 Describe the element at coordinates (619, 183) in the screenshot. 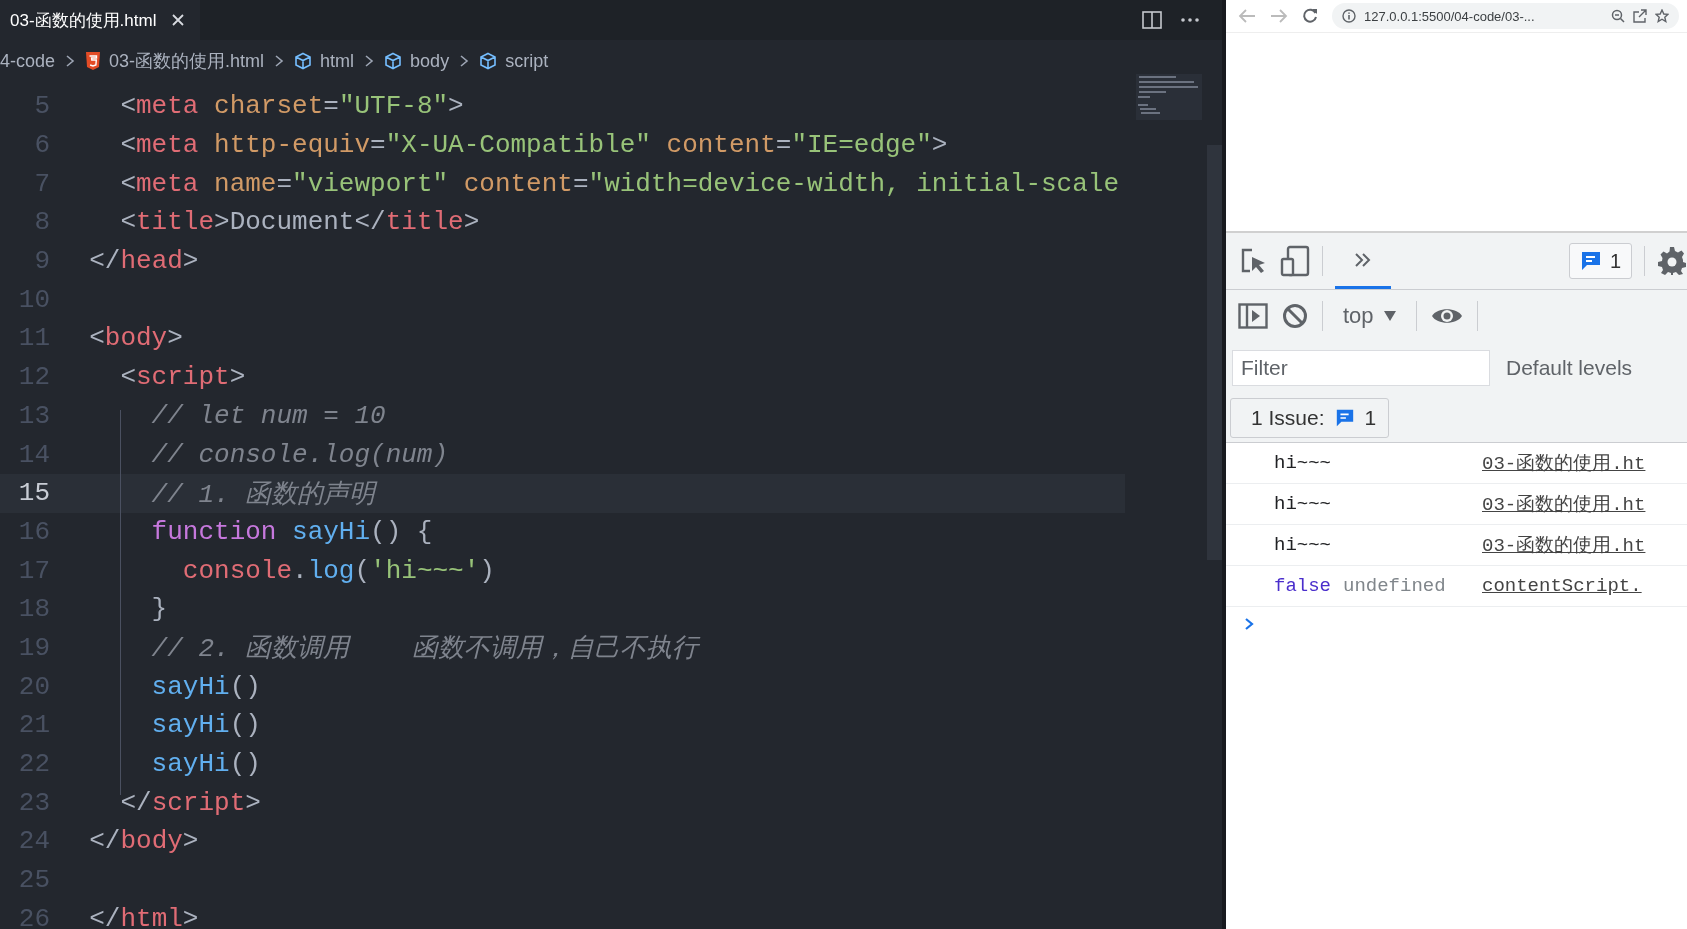

I see `code-line: <meta name="viewport" content="width=device-width, initial-scale` at that location.